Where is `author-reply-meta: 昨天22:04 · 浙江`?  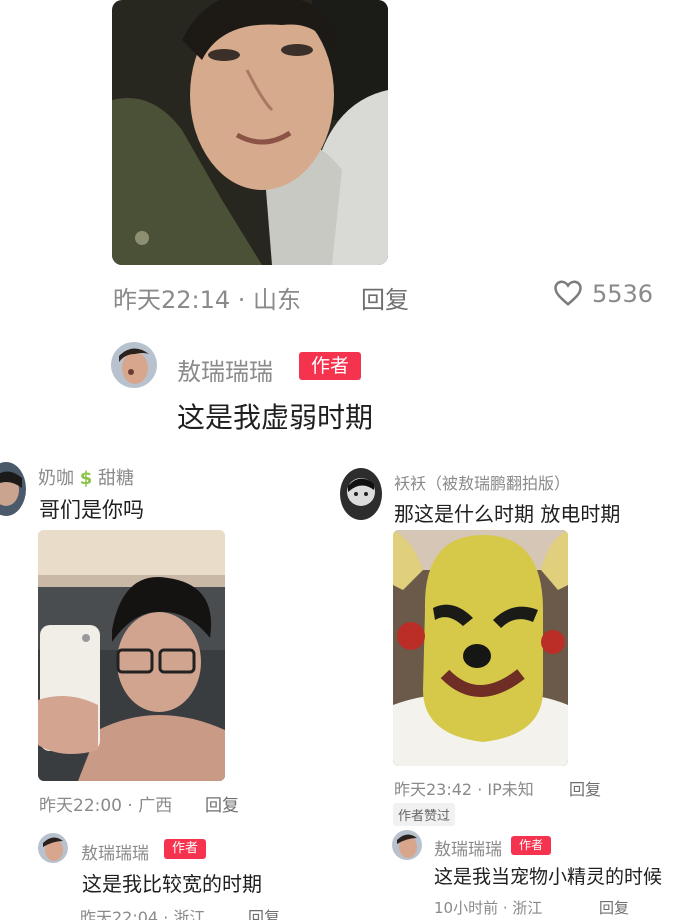 author-reply-meta: 昨天22:04 · 浙江 is located at coordinates (143, 914).